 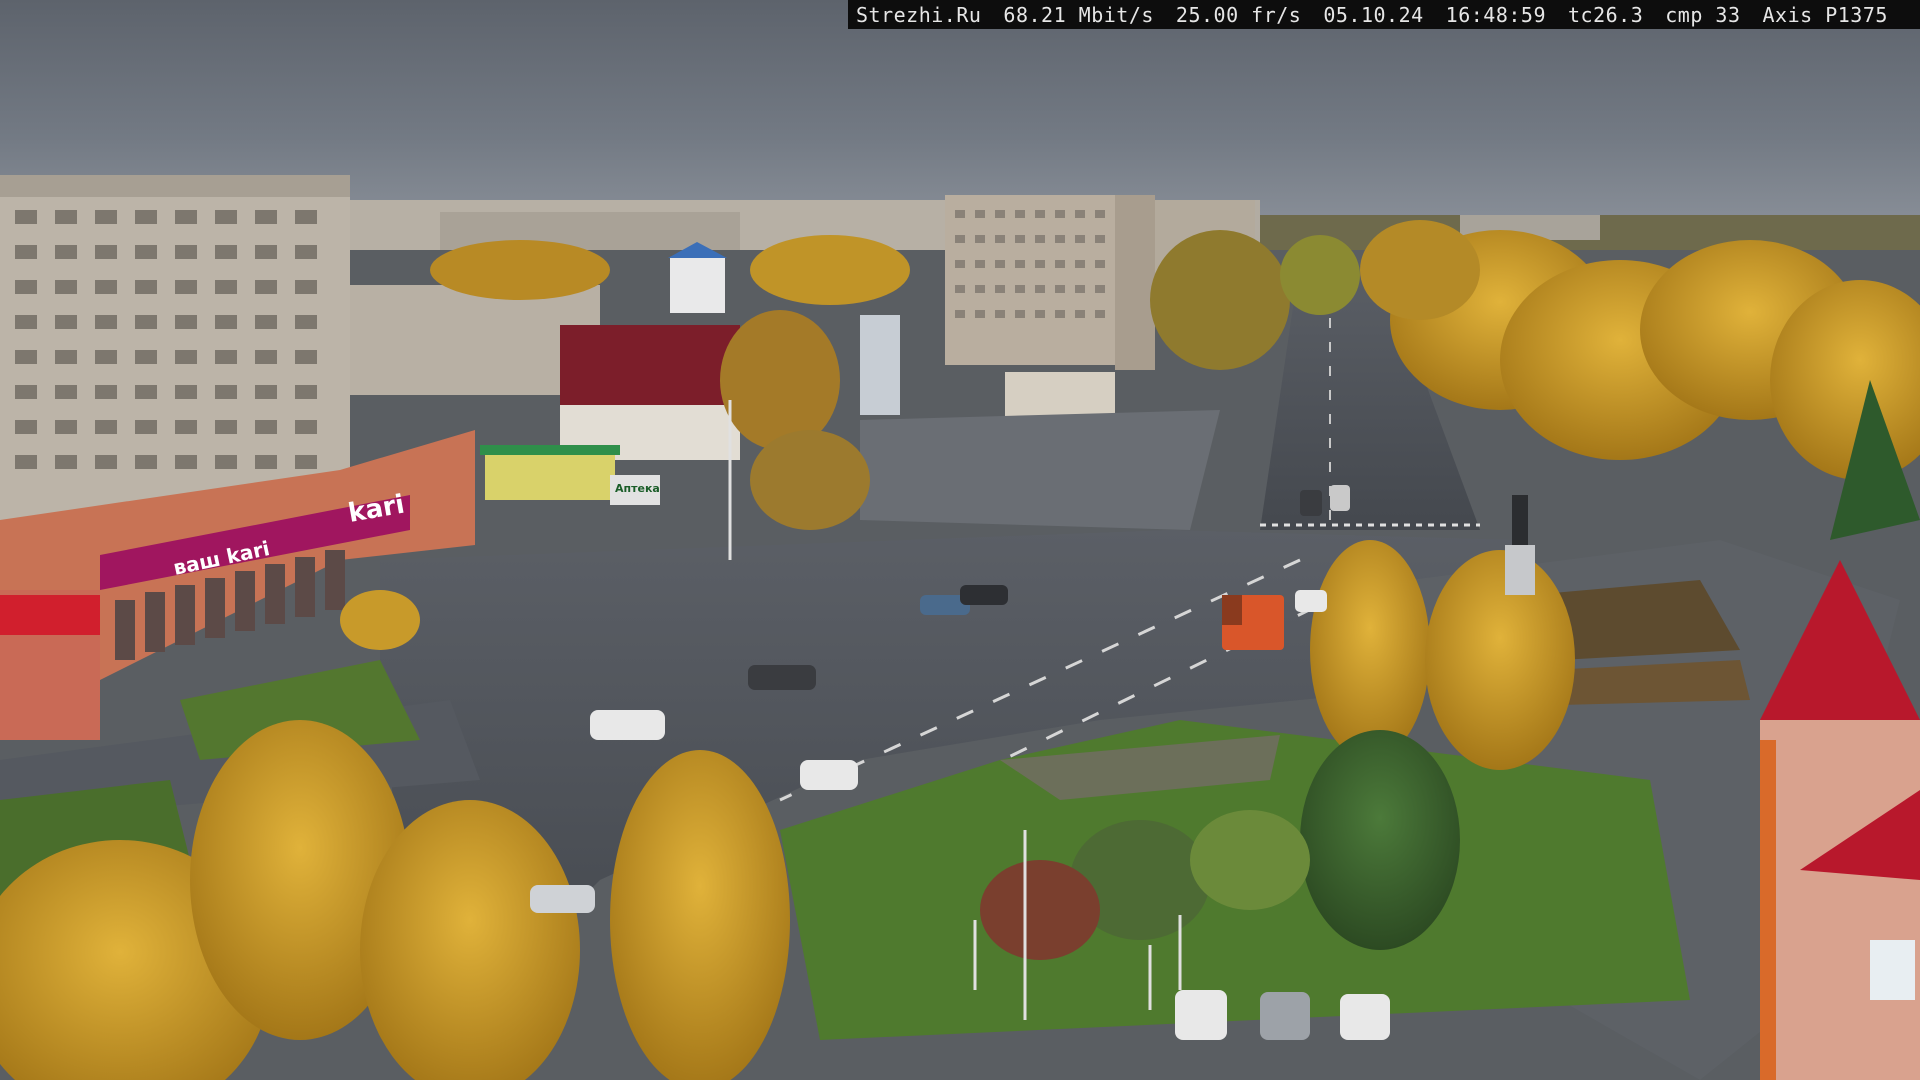 What do you see at coordinates (919, 14) in the screenshot?
I see `overlay-site: Strezhi.Ru` at bounding box center [919, 14].